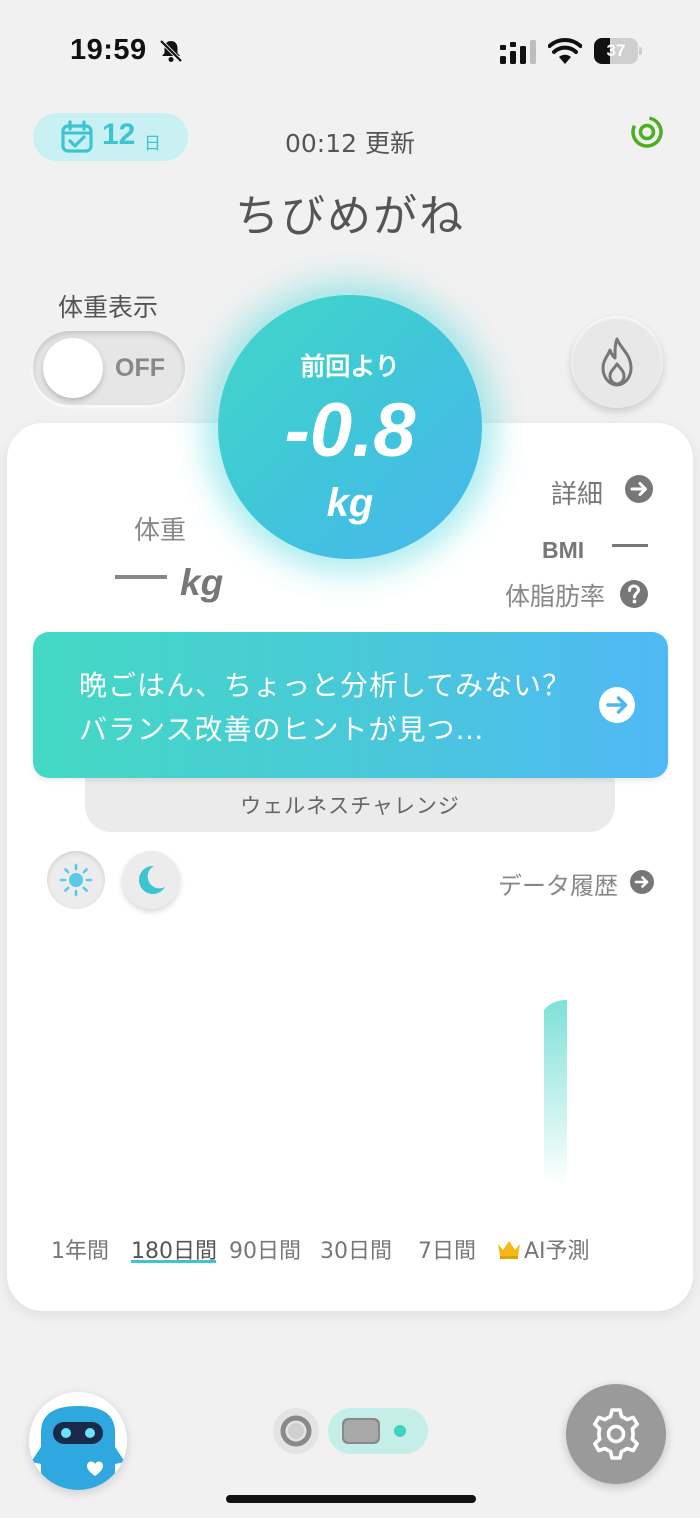  I want to click on chart-trend-bar, so click(555, 1092).